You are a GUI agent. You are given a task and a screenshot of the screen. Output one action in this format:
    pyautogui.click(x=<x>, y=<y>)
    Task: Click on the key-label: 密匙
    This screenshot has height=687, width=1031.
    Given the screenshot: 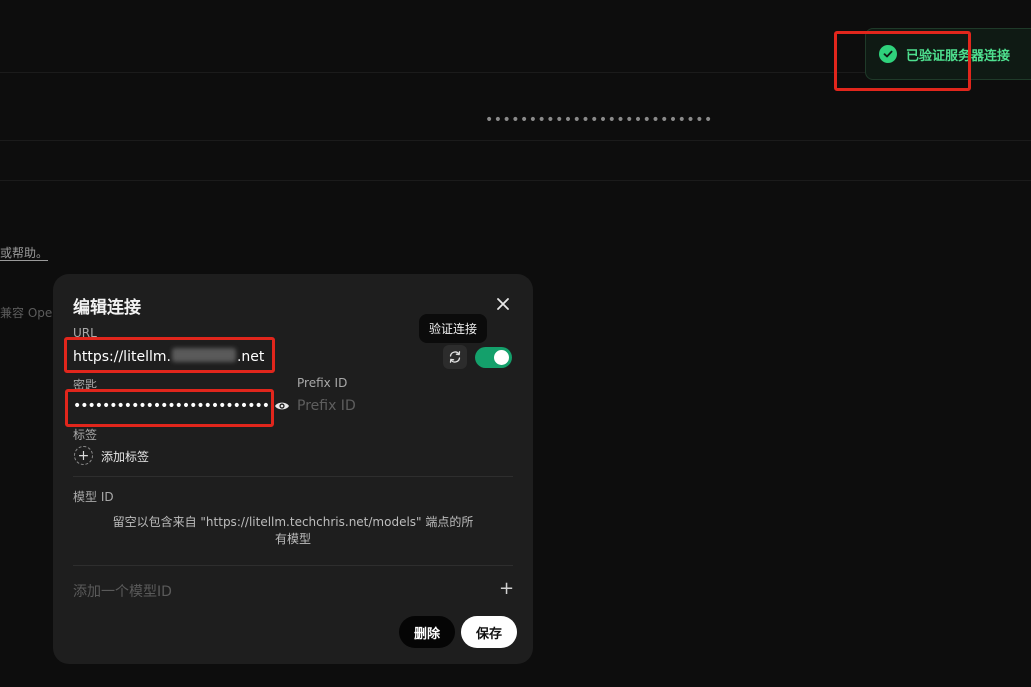 What is the action you would take?
    pyautogui.click(x=85, y=385)
    